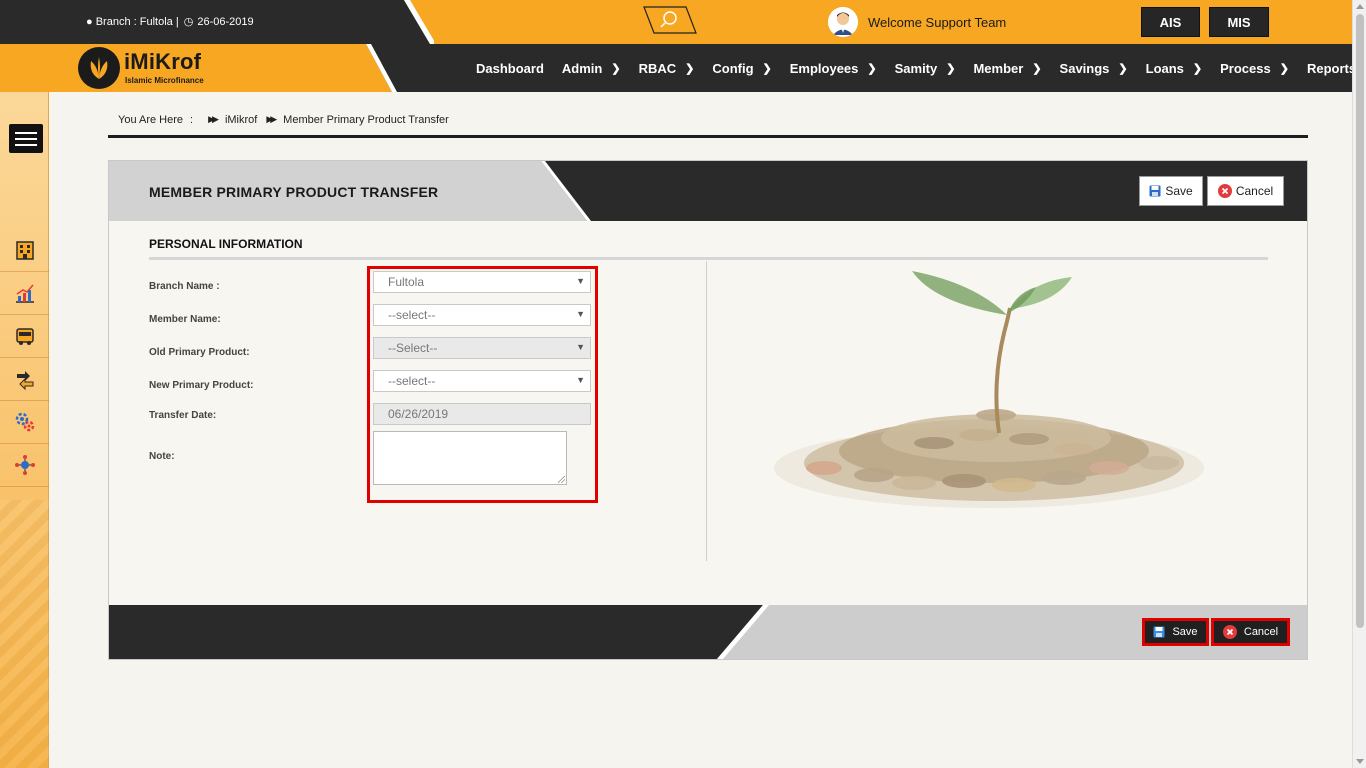  Describe the element at coordinates (708, 258) in the screenshot. I see `section-divider` at that location.